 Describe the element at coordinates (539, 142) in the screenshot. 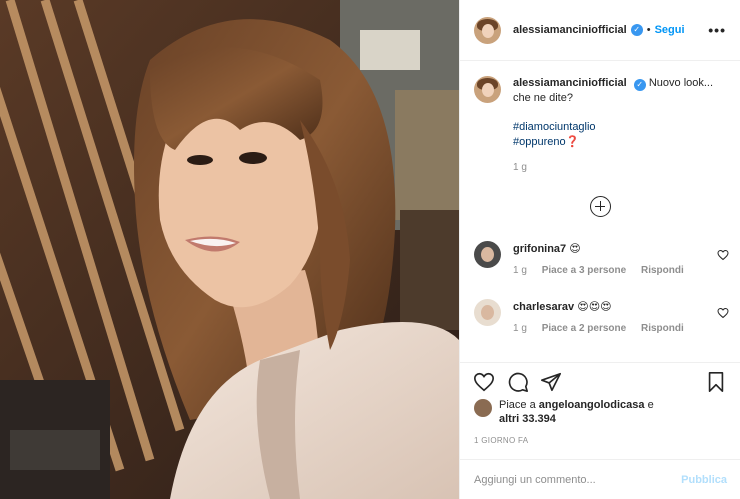

I see `hashtag-text: #oppureno` at that location.